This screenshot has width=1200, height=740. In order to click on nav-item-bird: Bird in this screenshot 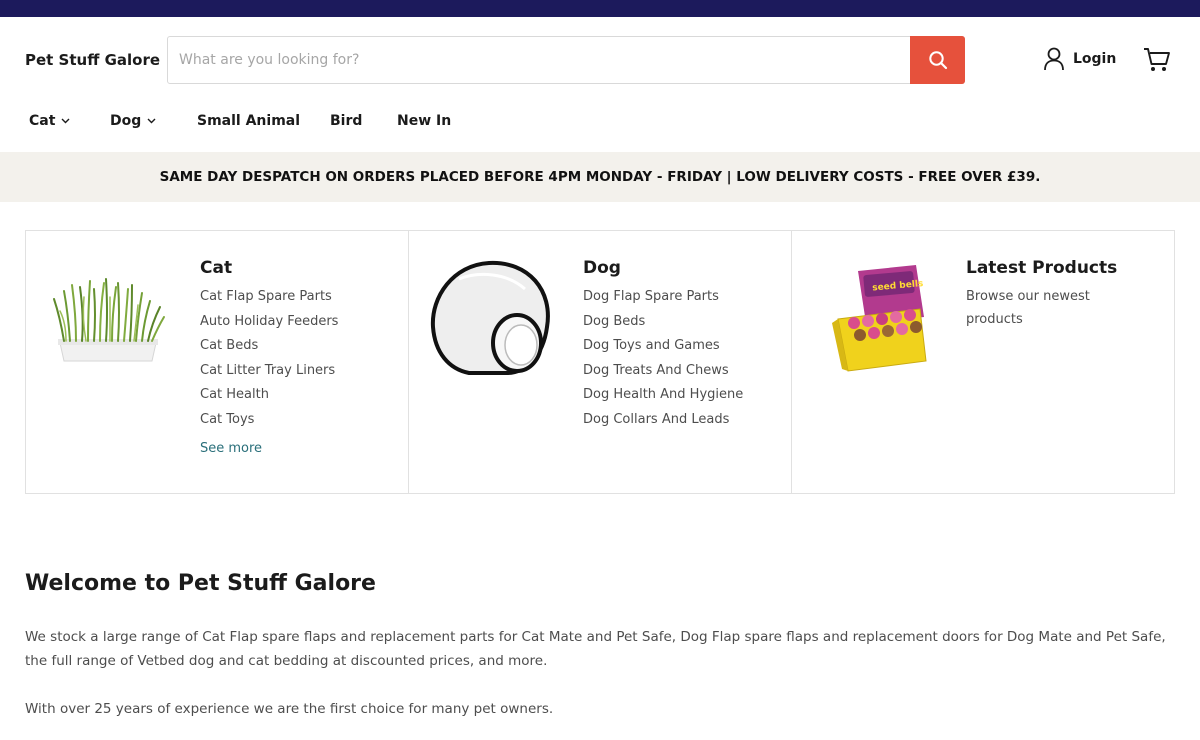, I will do `click(346, 121)`.